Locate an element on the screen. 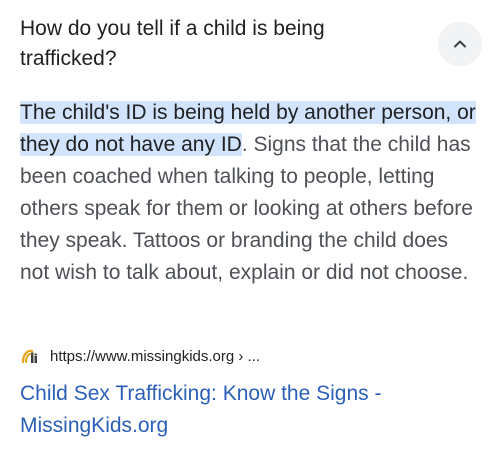  missingkids-logo-icon is located at coordinates (30, 356).